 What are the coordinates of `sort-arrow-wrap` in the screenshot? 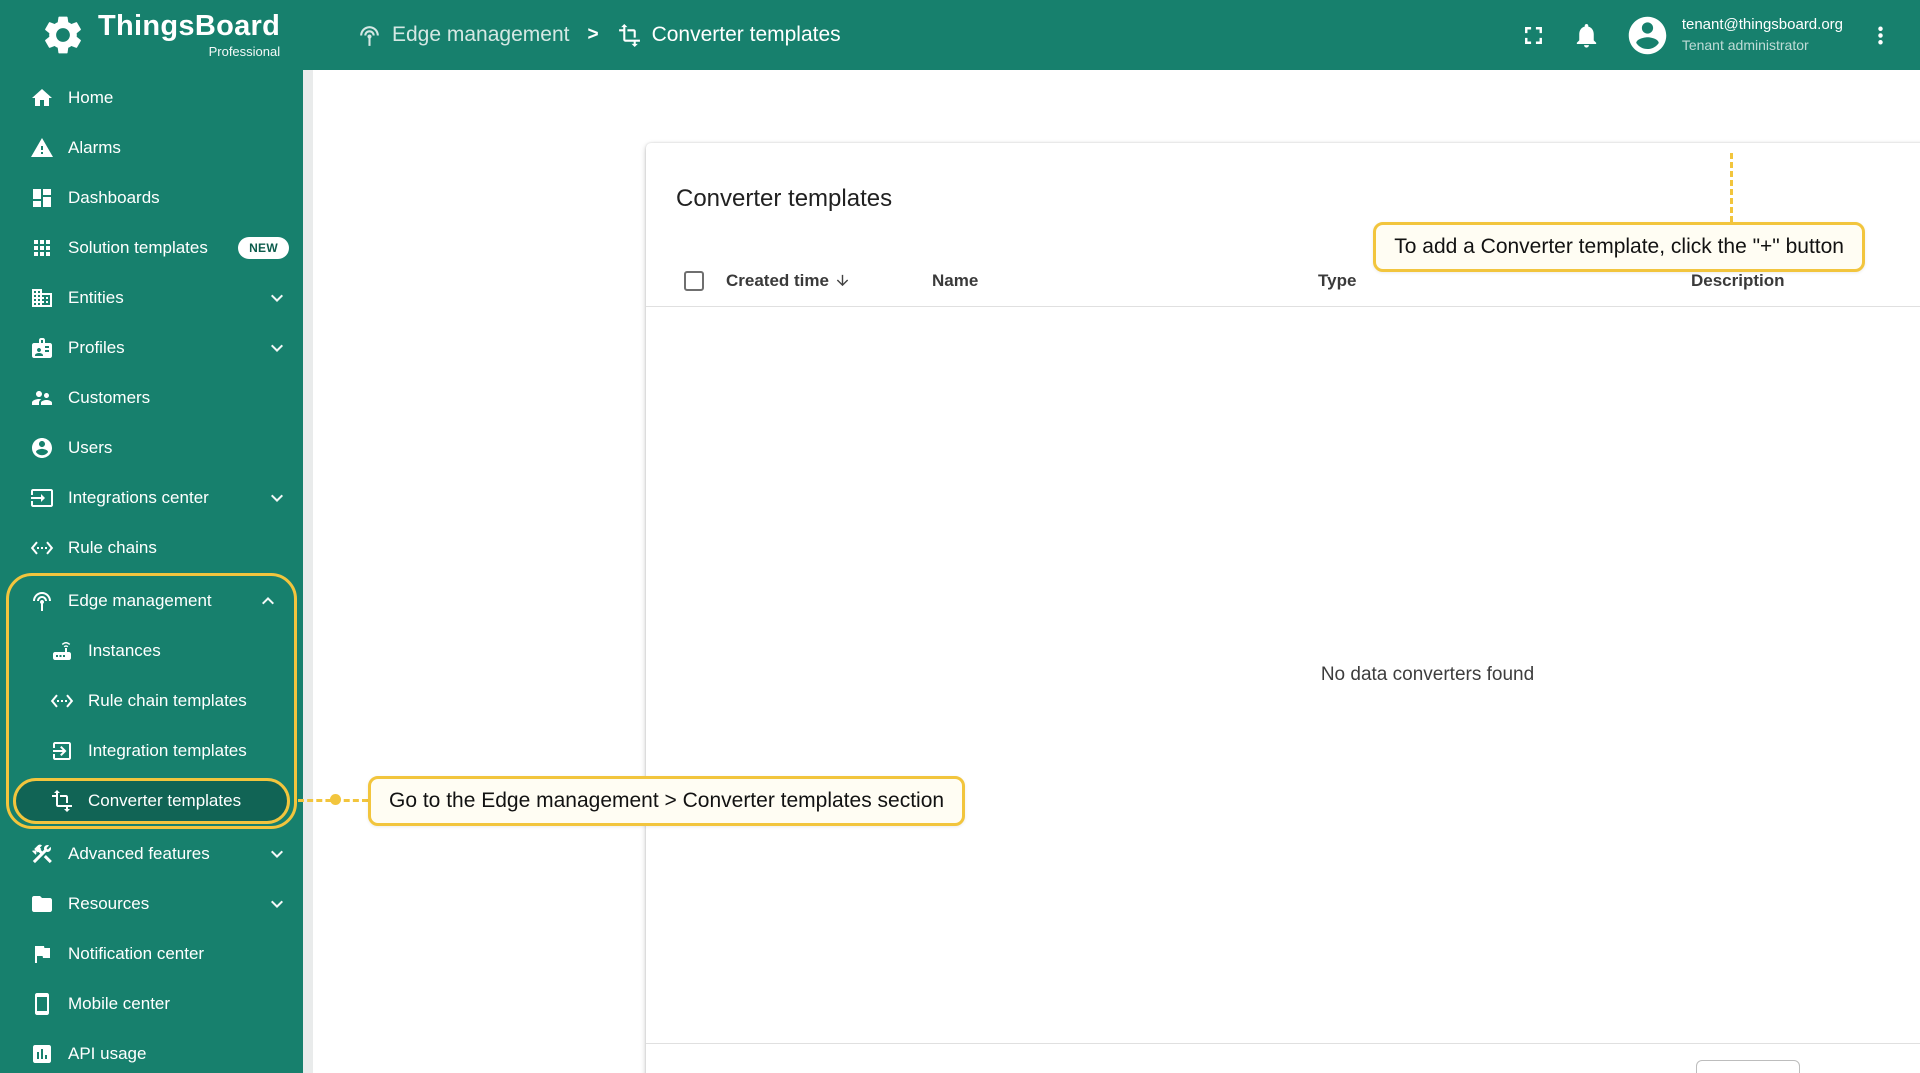 It's located at (842, 280).